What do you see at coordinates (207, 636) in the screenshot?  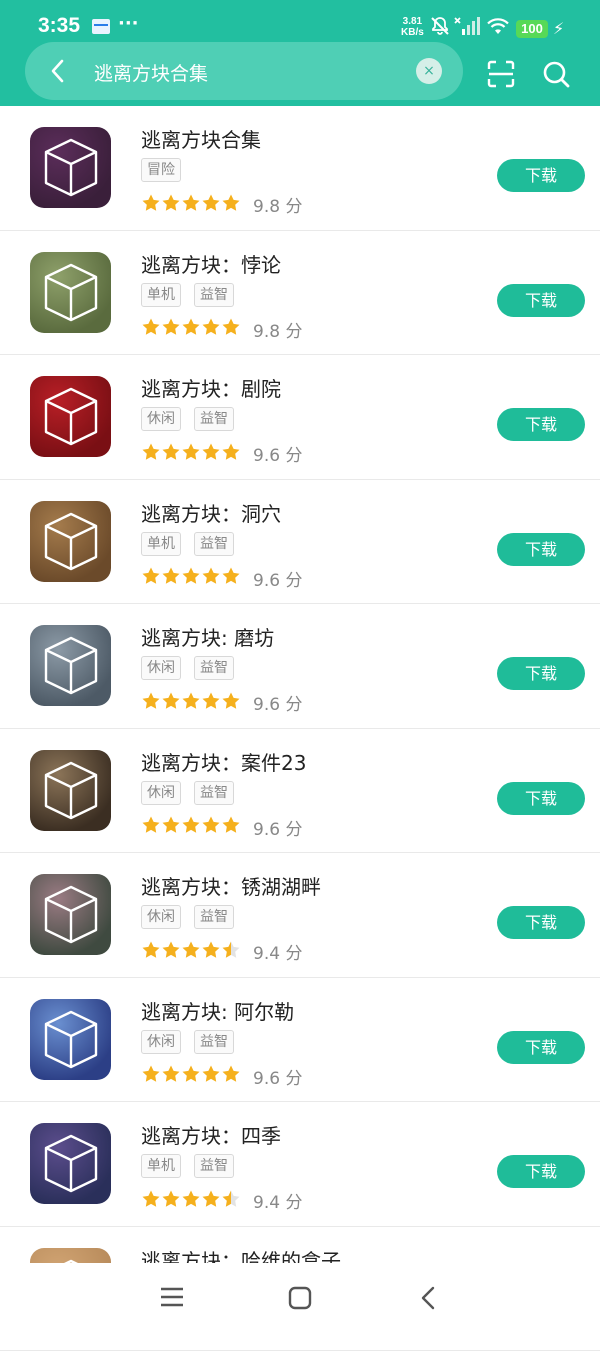 I see `app-title: 逃离方块: 磨坊` at bounding box center [207, 636].